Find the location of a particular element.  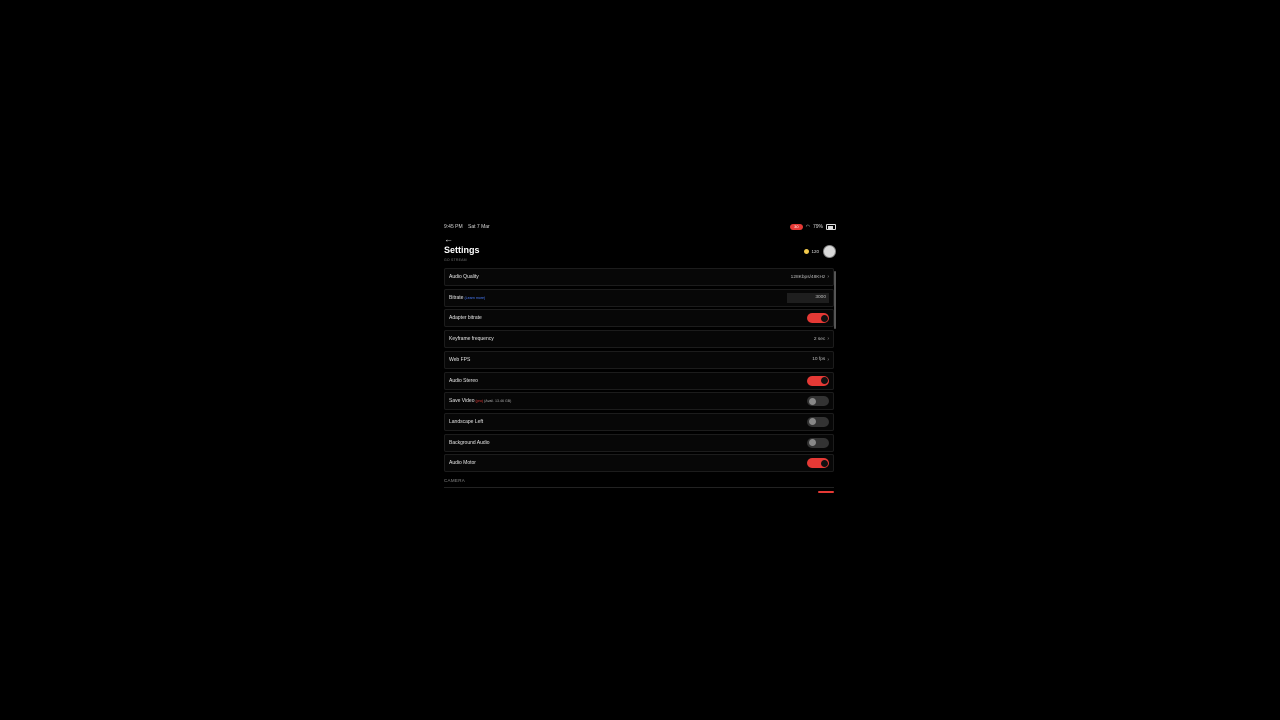

adapter-bitrate-toggle is located at coordinates (818, 318).